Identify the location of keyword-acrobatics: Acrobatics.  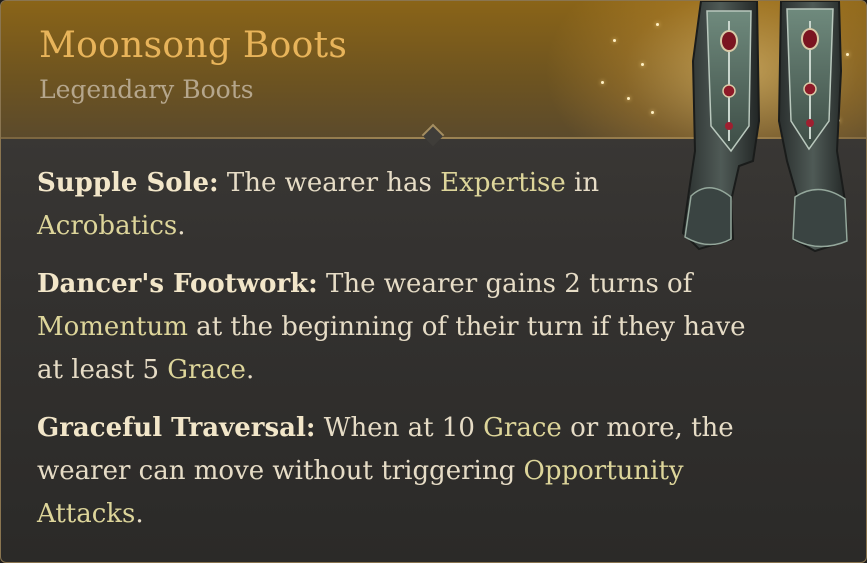
(107, 226).